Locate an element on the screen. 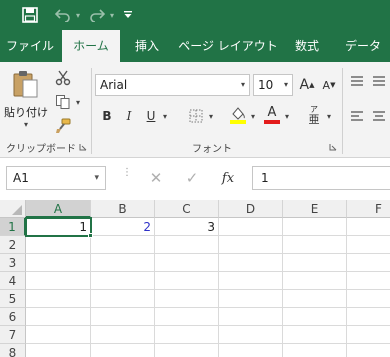  copy-dropdown-icon: ▾ is located at coordinates (78, 102).